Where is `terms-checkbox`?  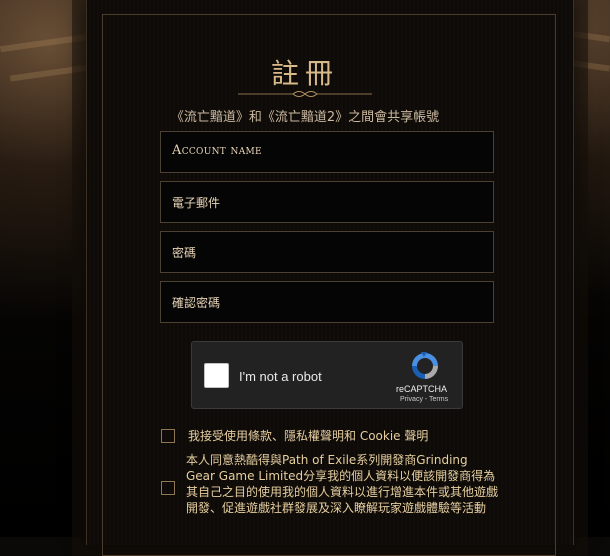
terms-checkbox is located at coordinates (168, 436).